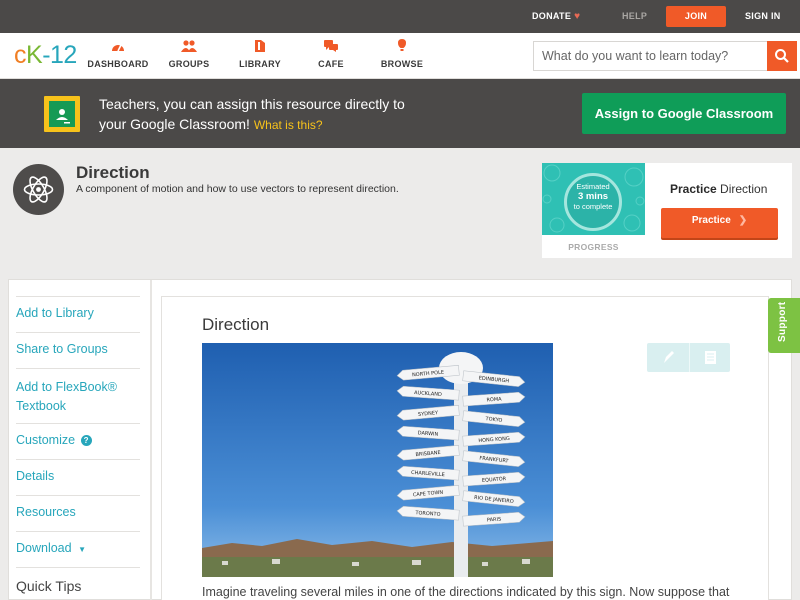 The height and width of the screenshot is (600, 800). Describe the element at coordinates (189, 64) in the screenshot. I see `nav-groups-label: GROUPS` at that location.